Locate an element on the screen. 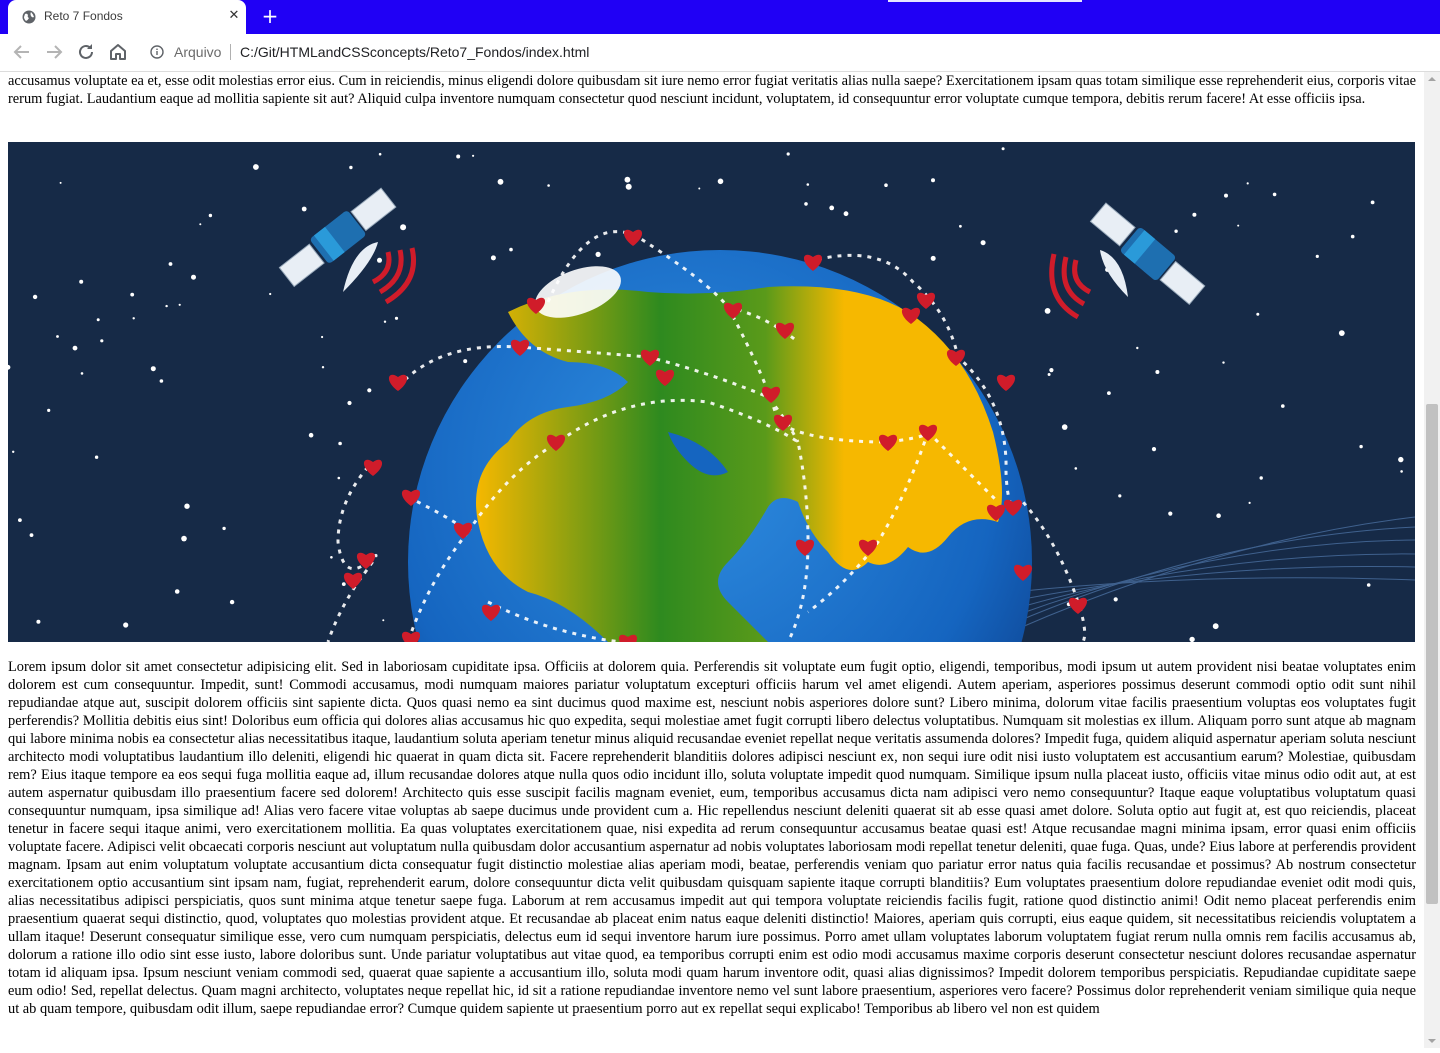 This screenshot has width=1440, height=1053. scheme-label: Arquivo is located at coordinates (198, 52).